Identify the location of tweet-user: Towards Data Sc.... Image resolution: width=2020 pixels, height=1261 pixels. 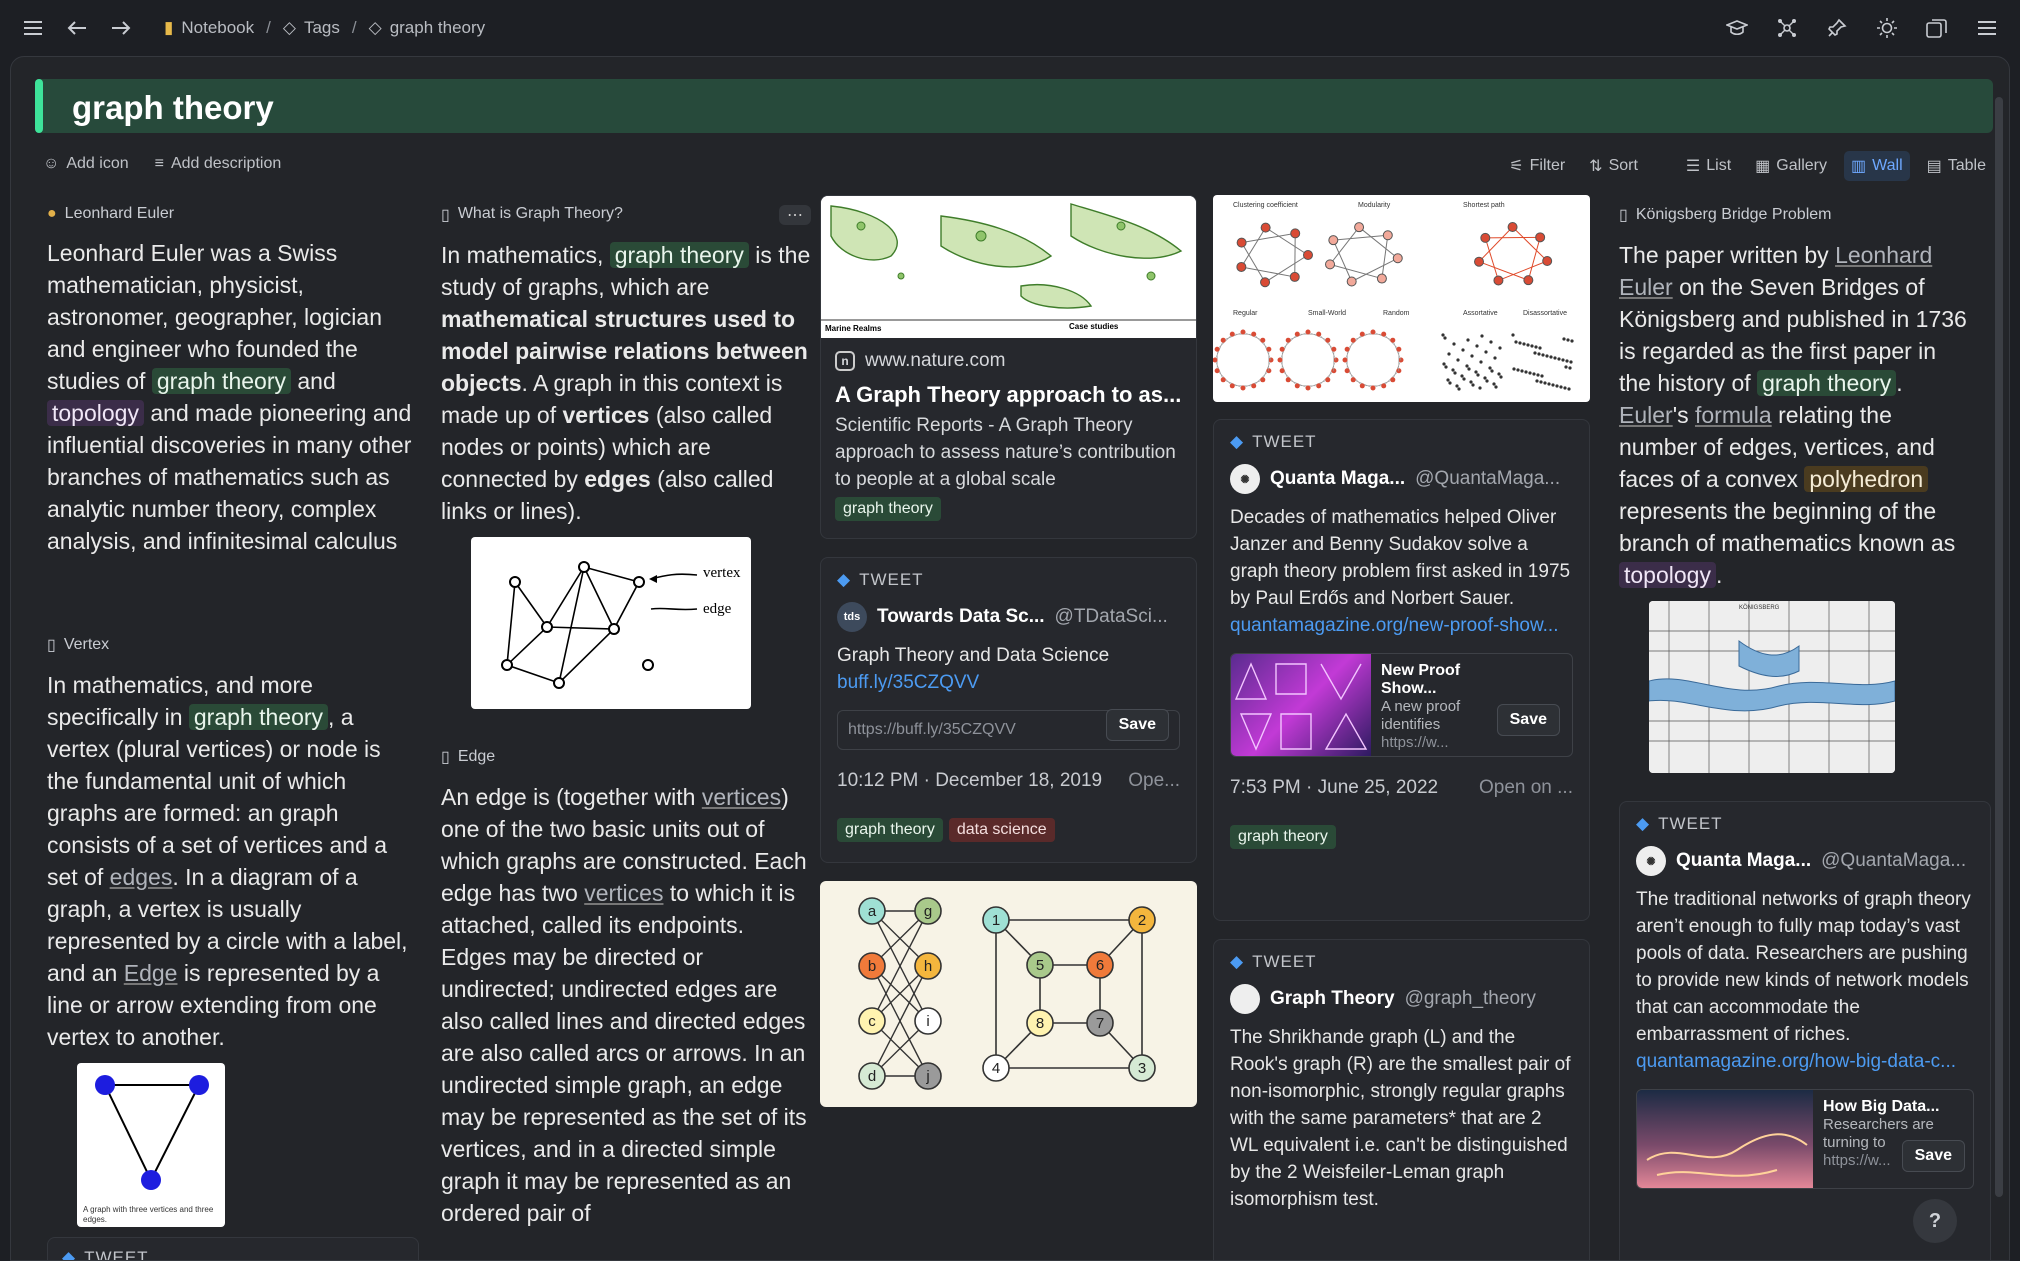
(961, 617).